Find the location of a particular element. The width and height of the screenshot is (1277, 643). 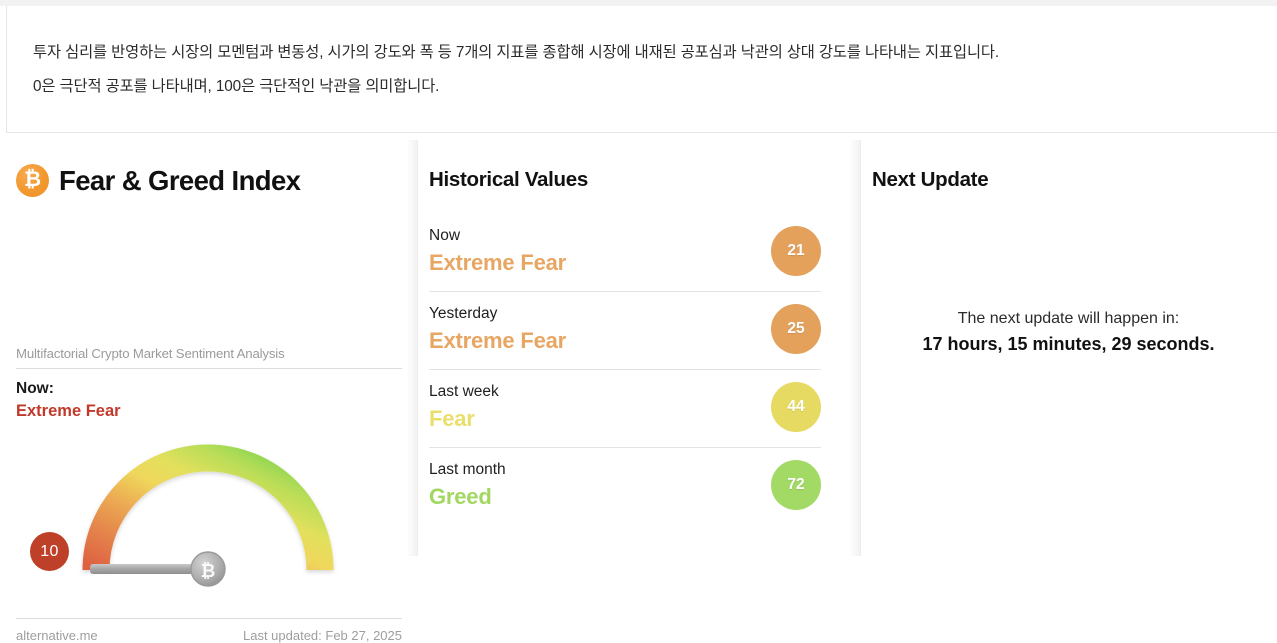

history-period: Now is located at coordinates (445, 235).